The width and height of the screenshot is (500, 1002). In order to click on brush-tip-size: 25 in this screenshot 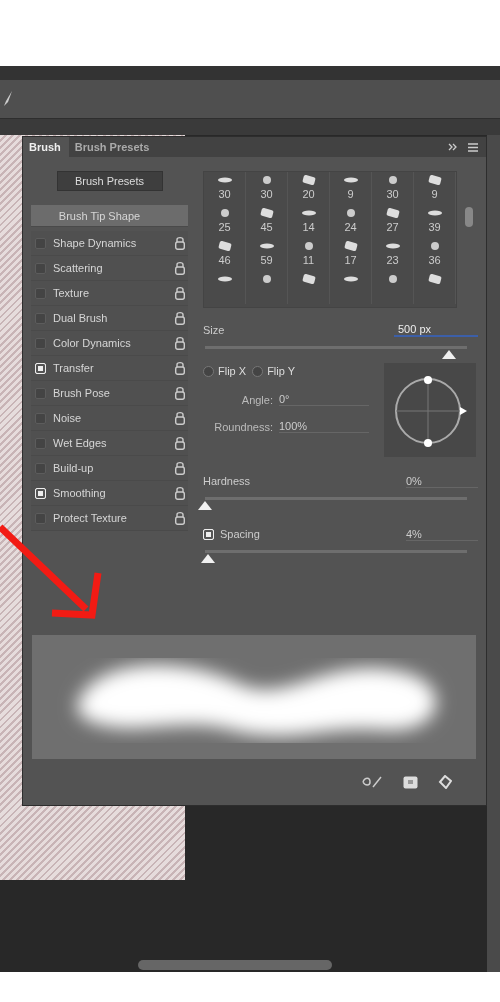, I will do `click(224, 227)`.